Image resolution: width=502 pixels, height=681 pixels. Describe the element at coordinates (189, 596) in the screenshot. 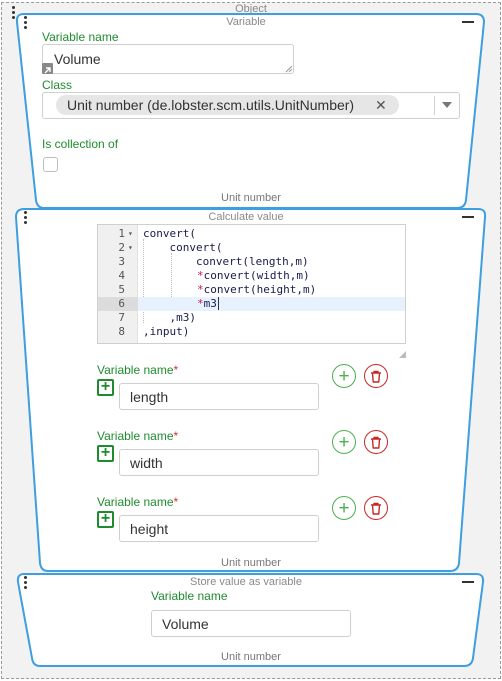

I see `store-variable-name-label: Variable name` at that location.